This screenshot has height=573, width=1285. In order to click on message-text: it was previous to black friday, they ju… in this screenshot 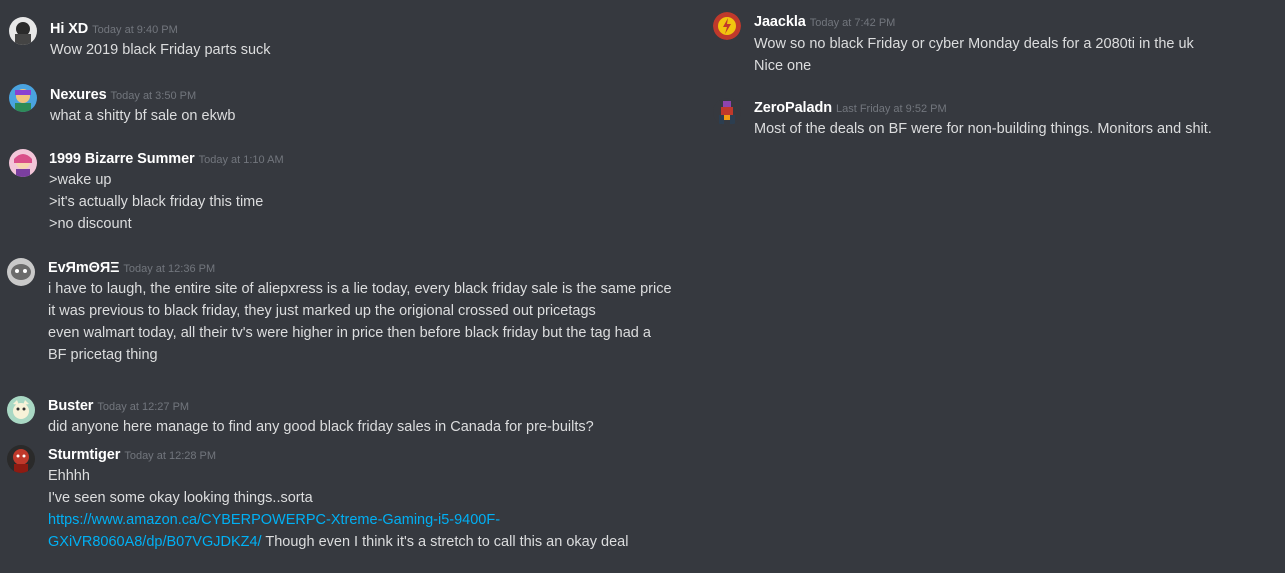, I will do `click(322, 311)`.